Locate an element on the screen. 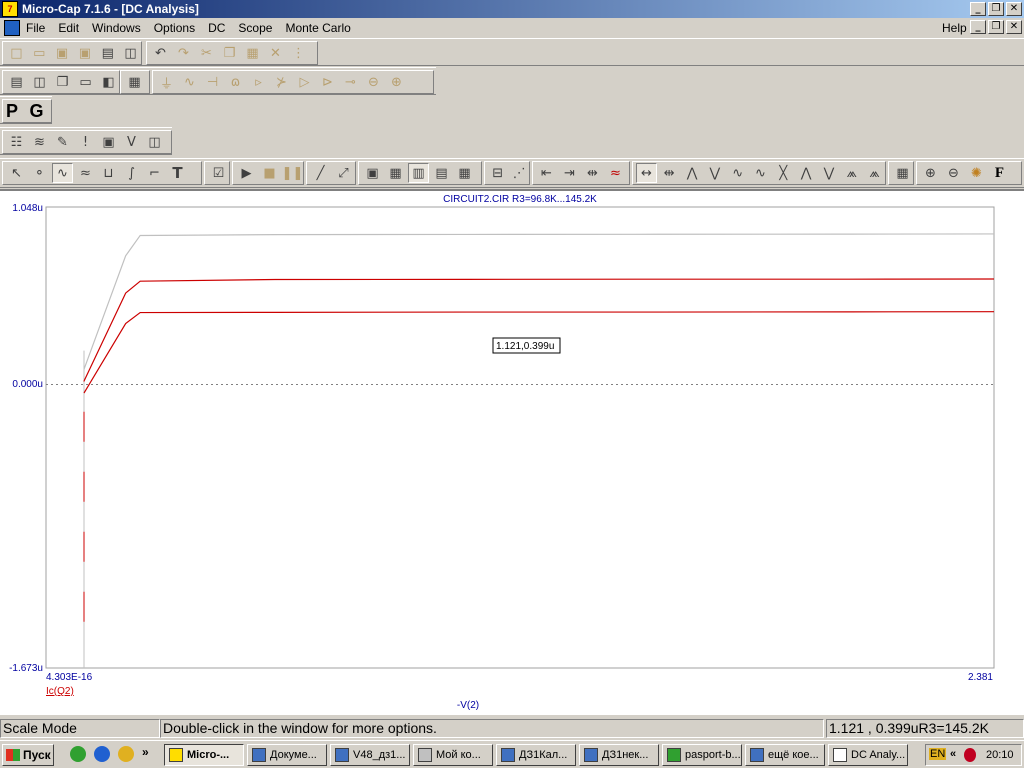  linear-scale-icon: ╱ is located at coordinates (320, 173).